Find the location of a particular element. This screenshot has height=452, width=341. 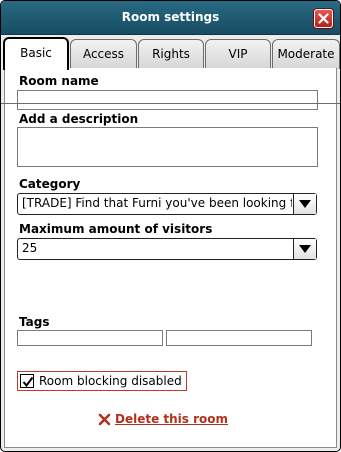

delete-room-row: Delete this room is located at coordinates (163, 419).